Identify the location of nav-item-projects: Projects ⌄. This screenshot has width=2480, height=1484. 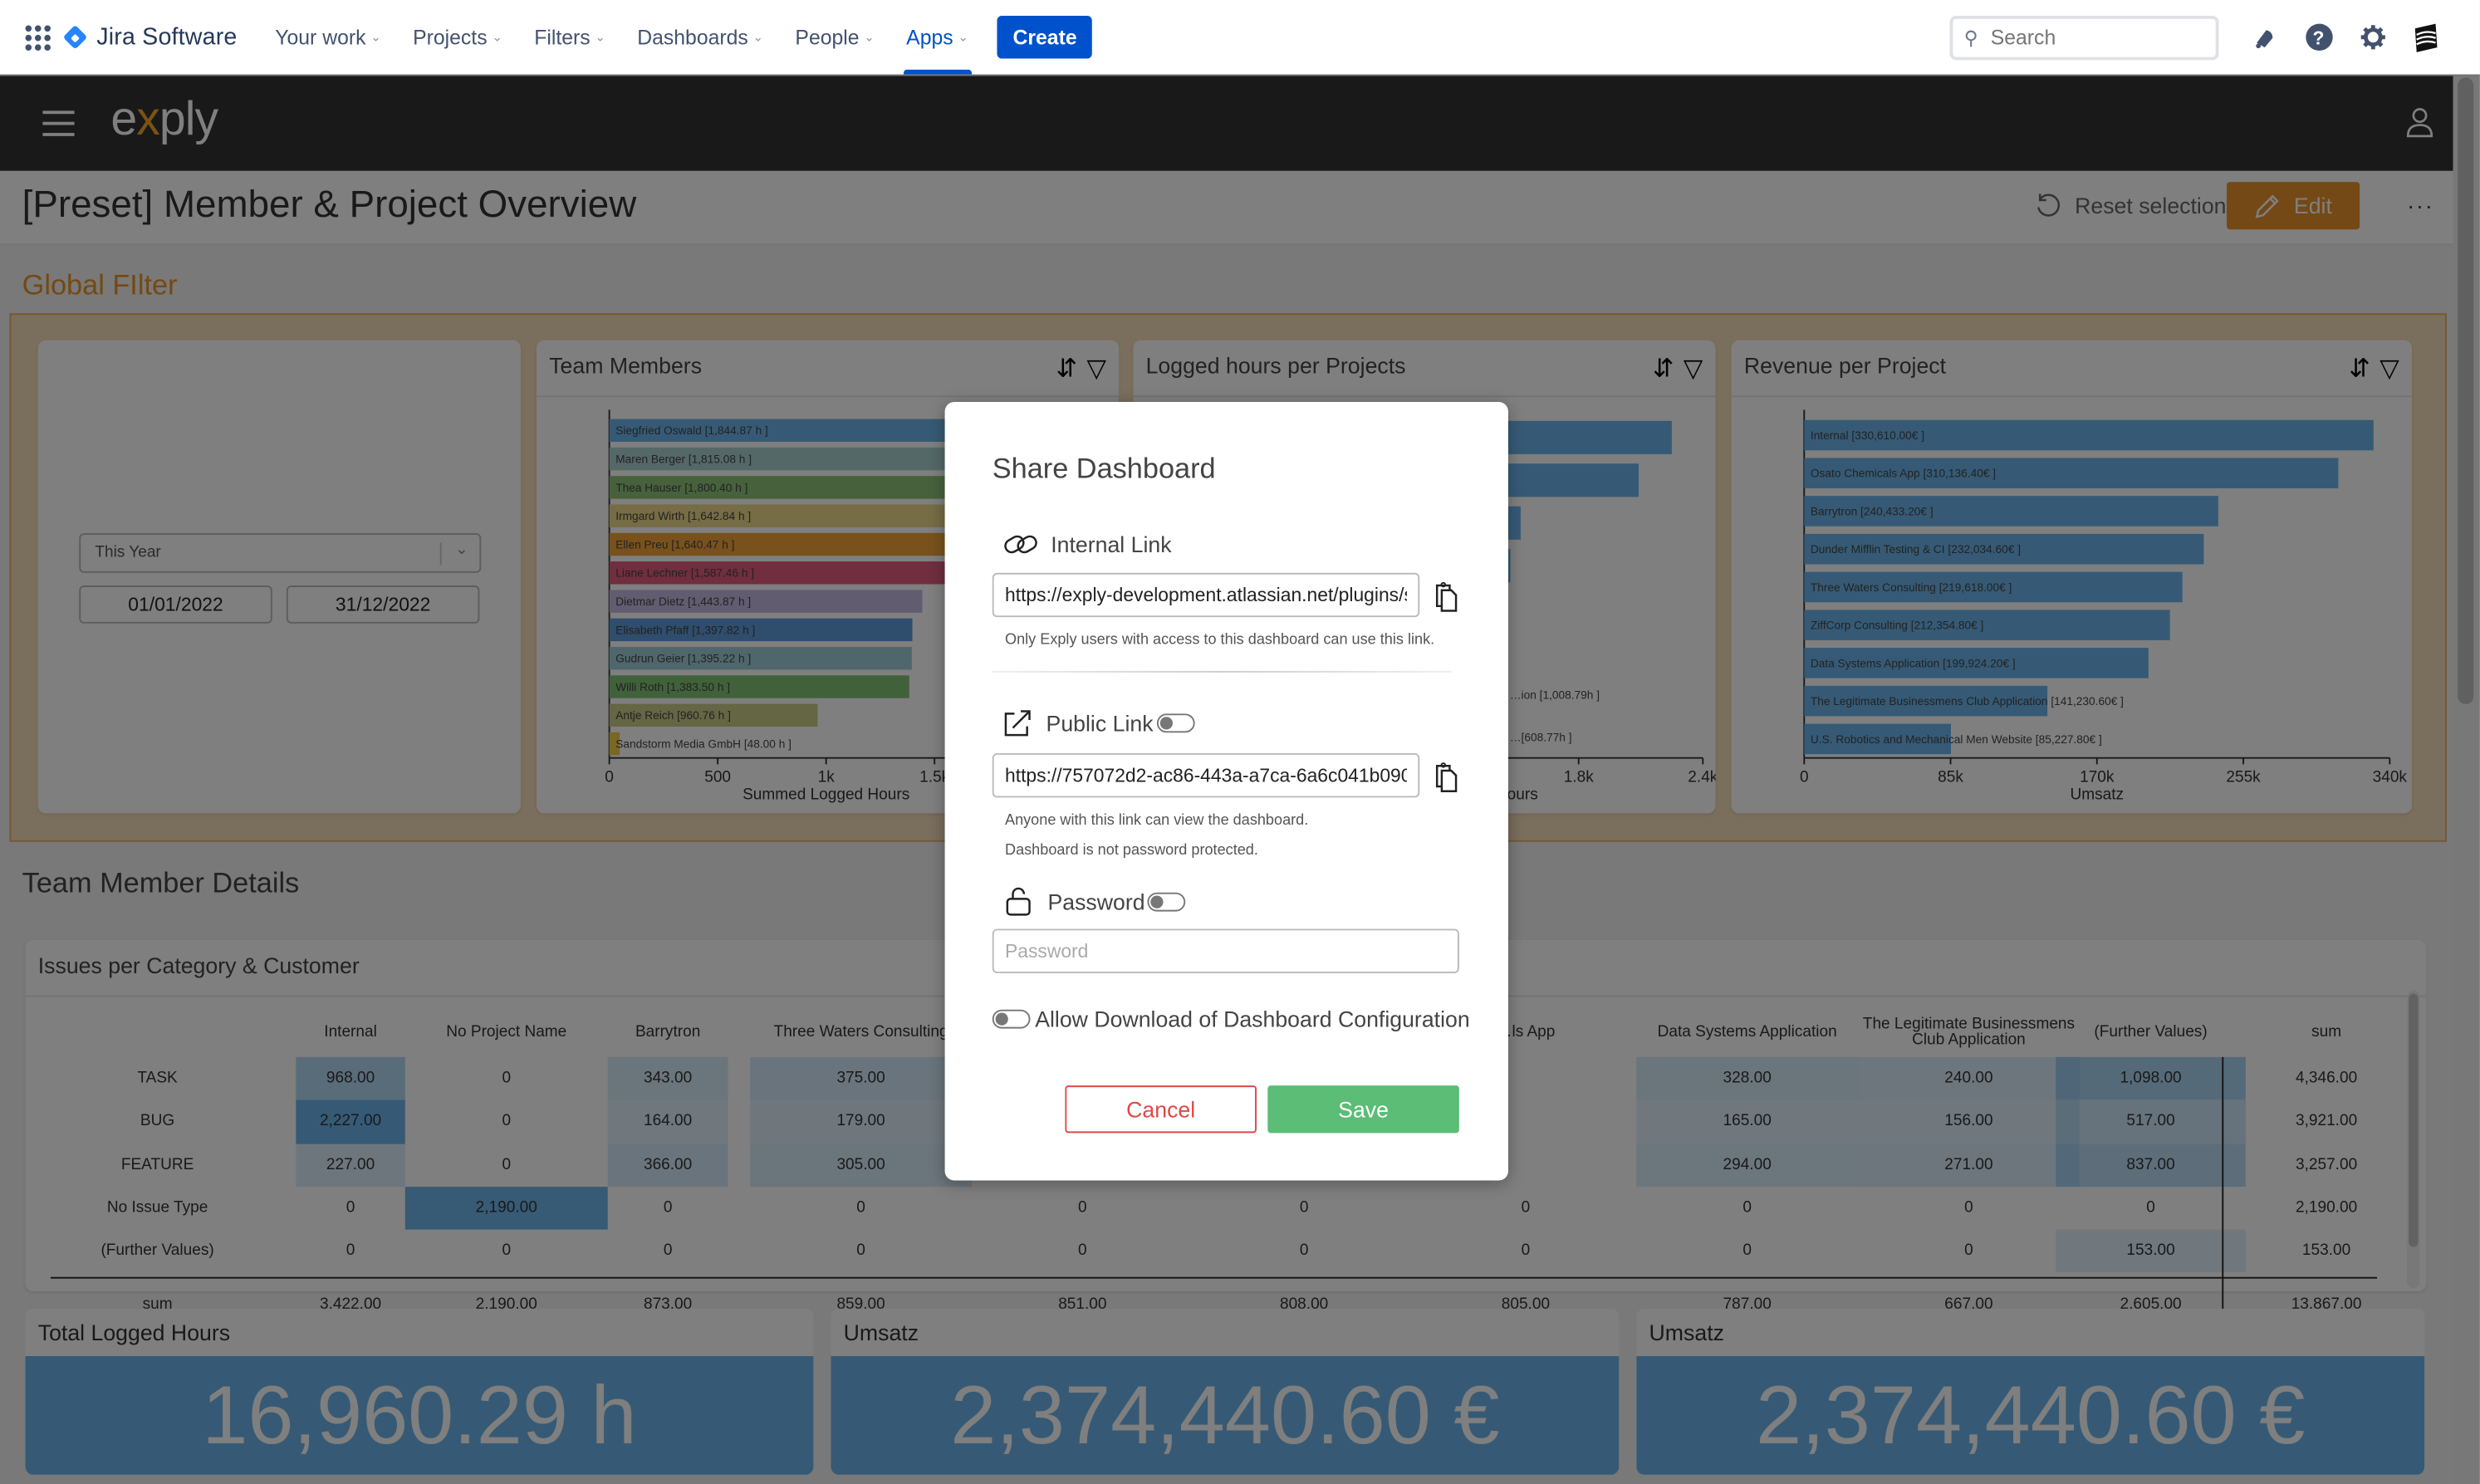
(458, 37).